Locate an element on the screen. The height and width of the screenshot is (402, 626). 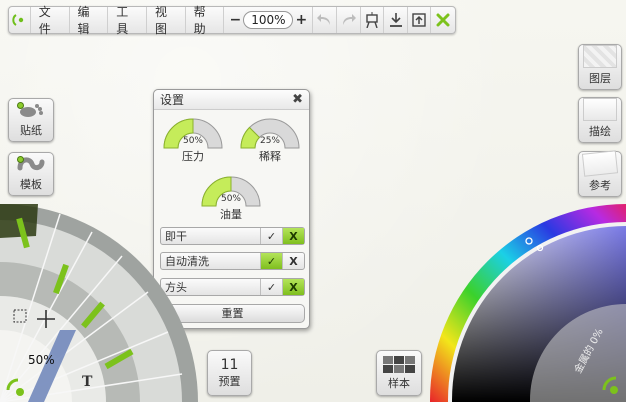
layers-label: 图层 is located at coordinates (600, 78).